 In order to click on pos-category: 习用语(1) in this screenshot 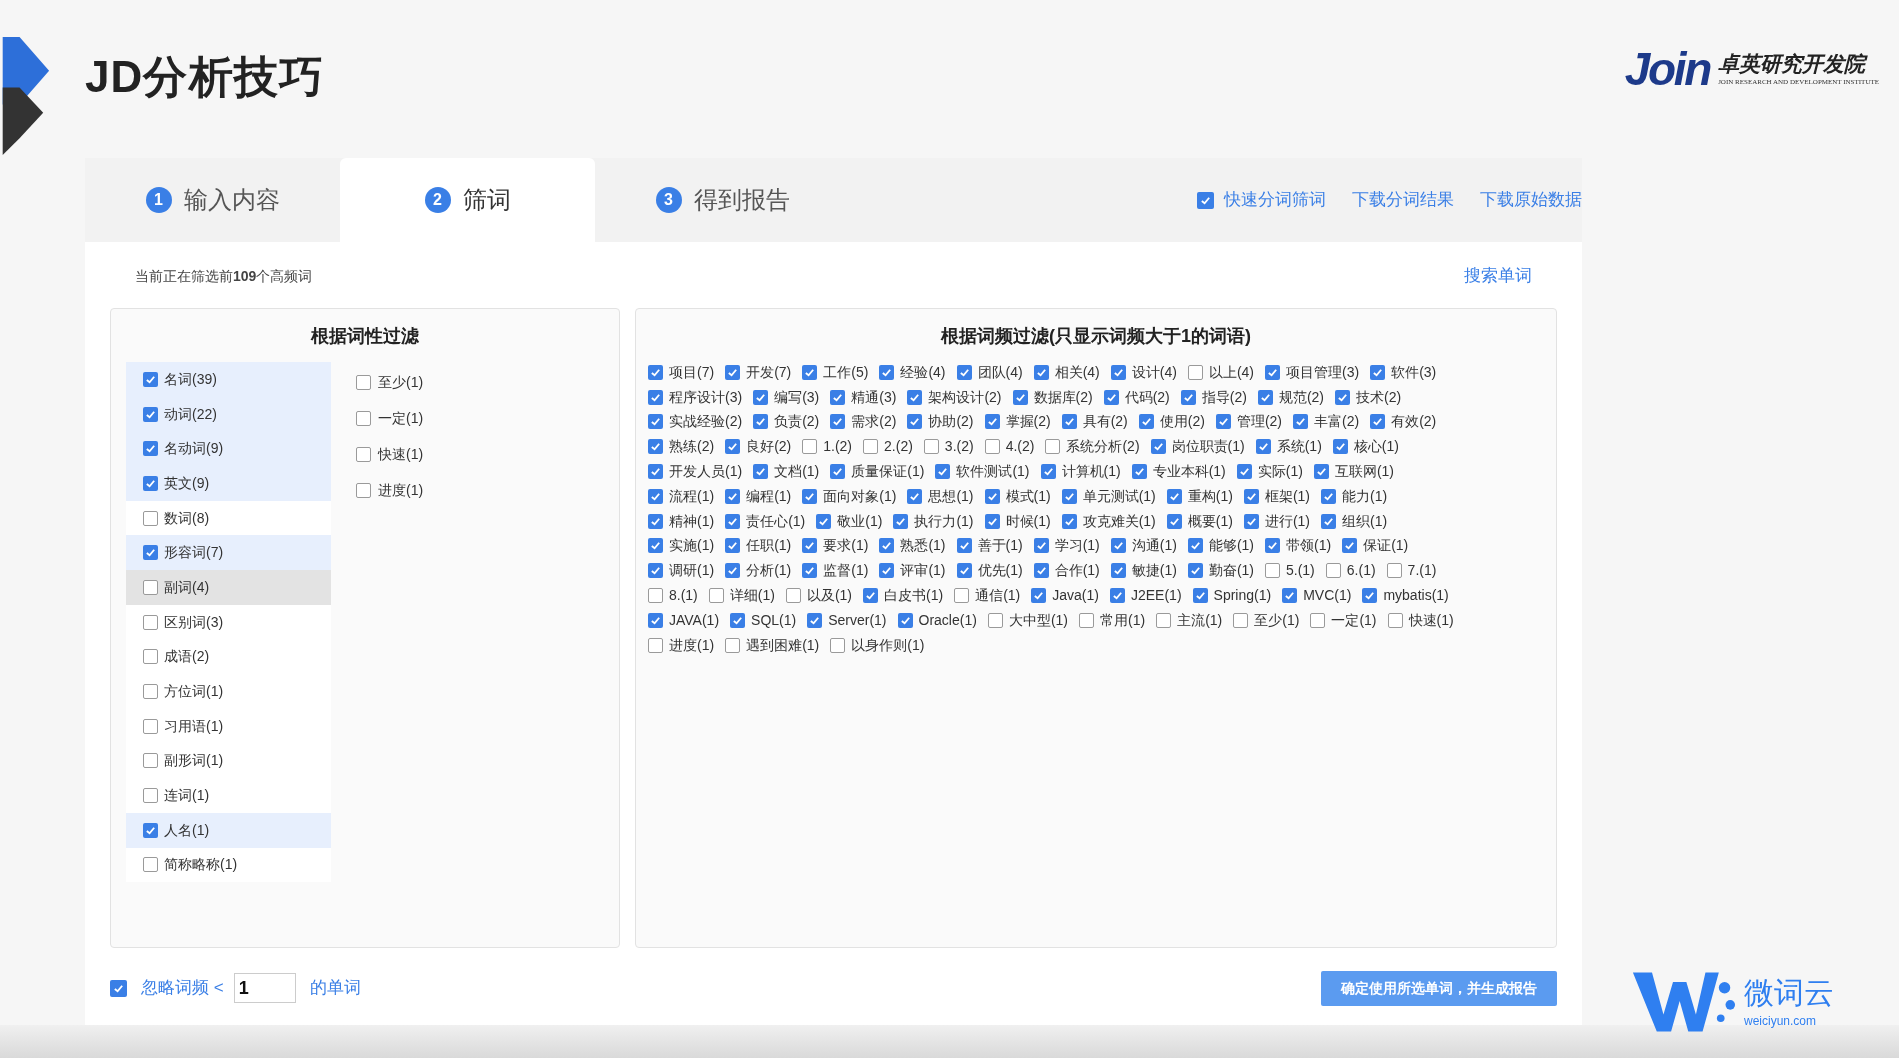, I will do `click(228, 726)`.